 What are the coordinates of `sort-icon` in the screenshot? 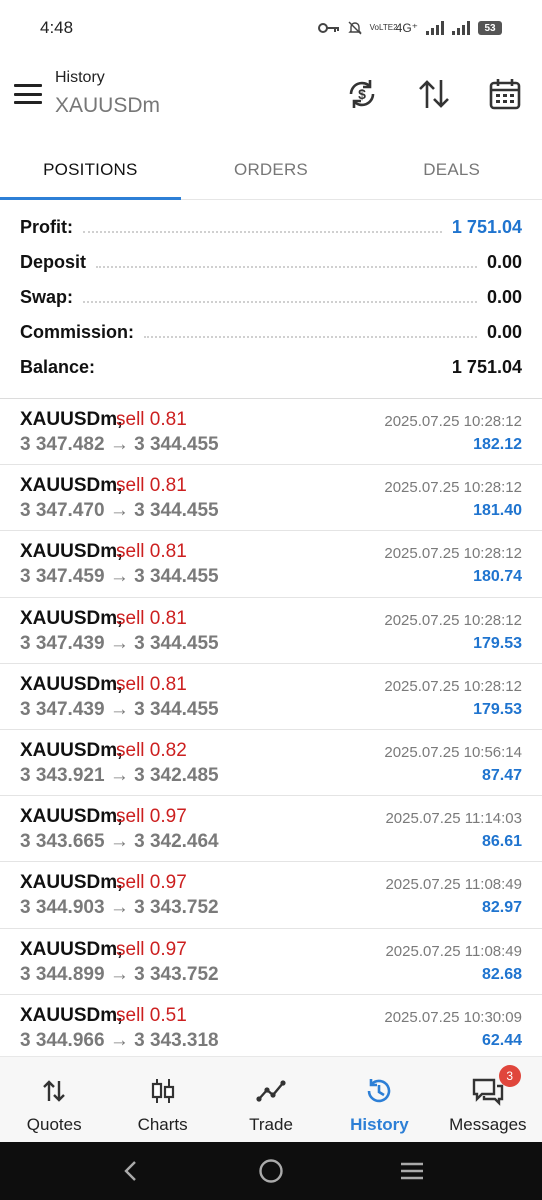 It's located at (434, 94).